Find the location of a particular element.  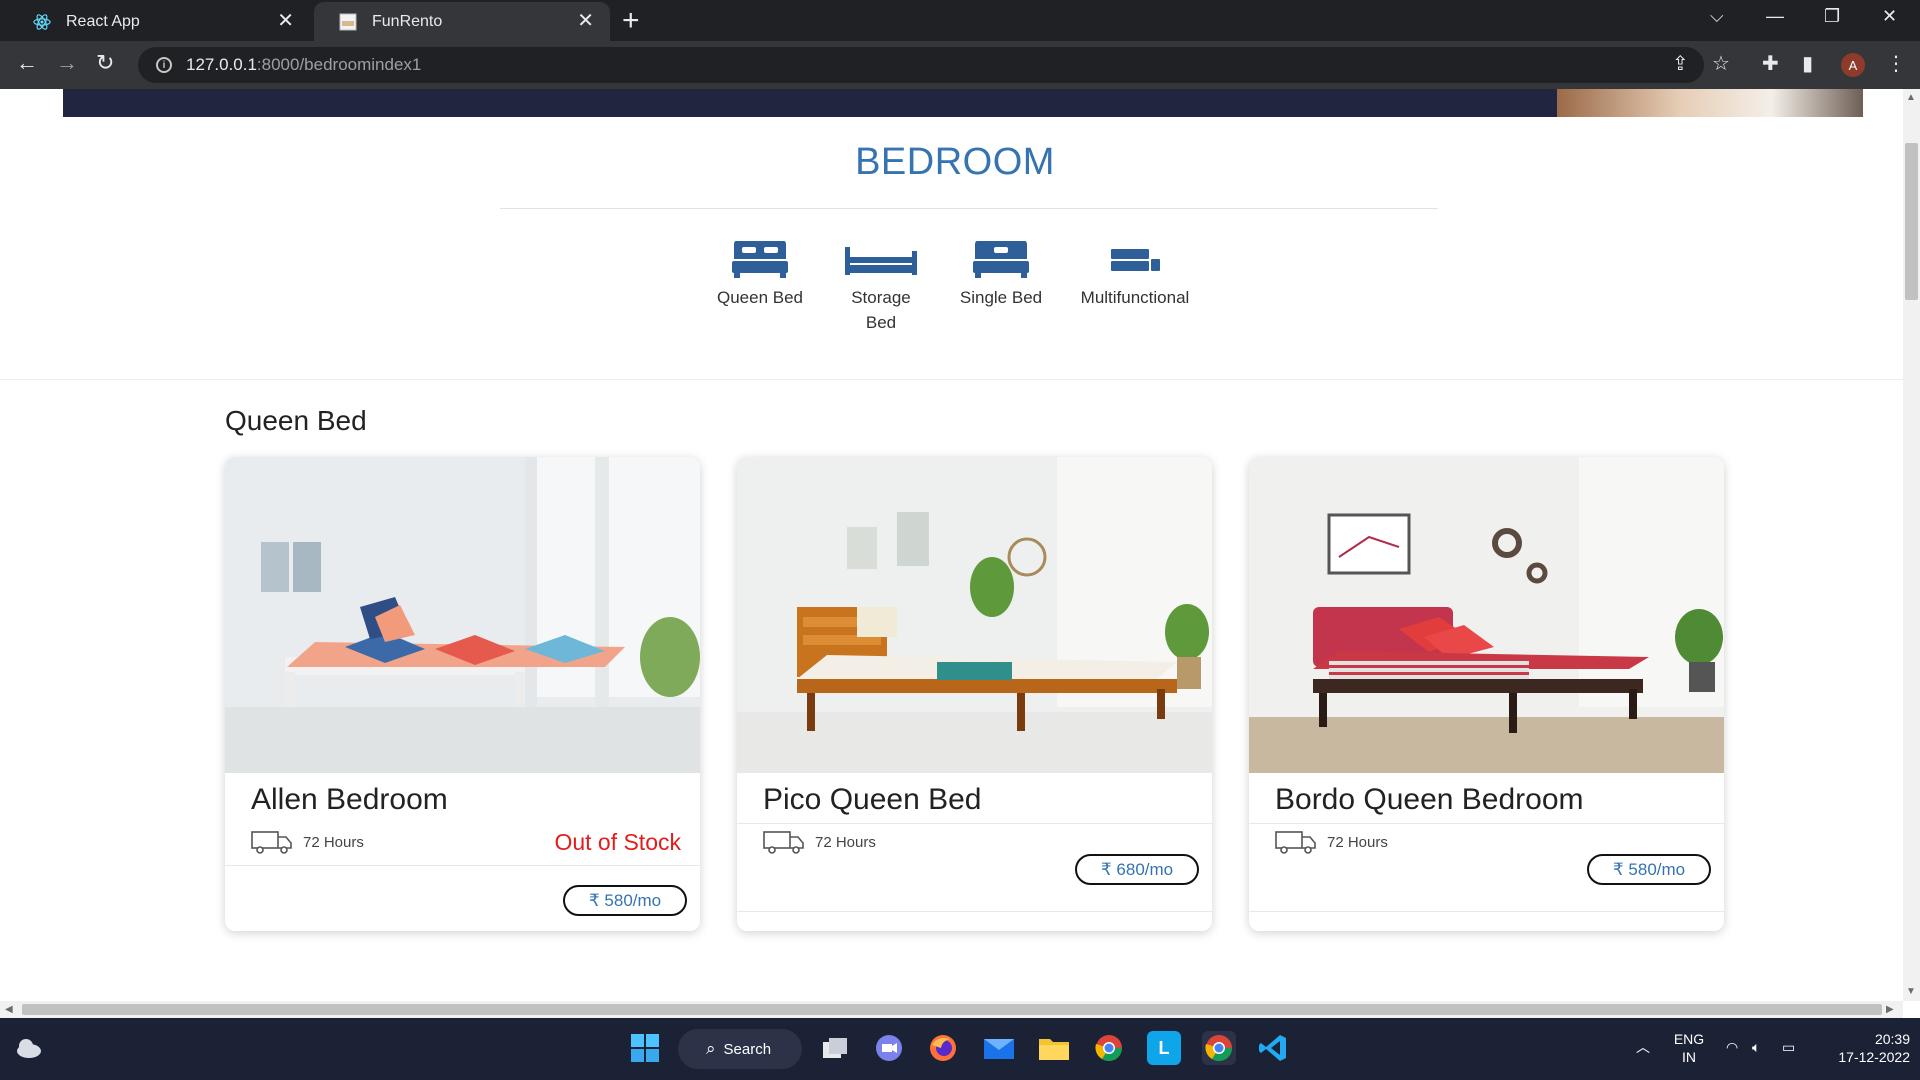

tab-search-chevron-icon: ⌵ is located at coordinates (1717, 16).